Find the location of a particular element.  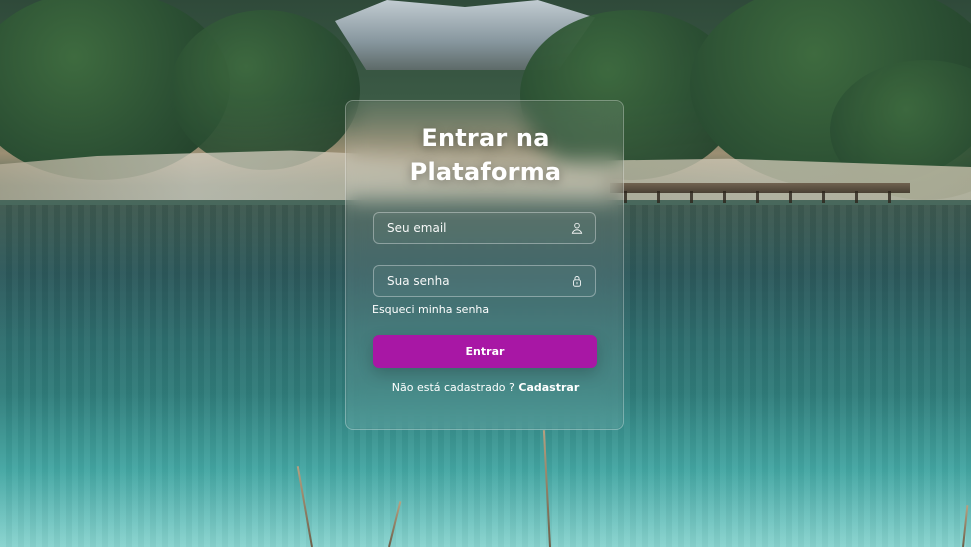

user-icon is located at coordinates (577, 228).